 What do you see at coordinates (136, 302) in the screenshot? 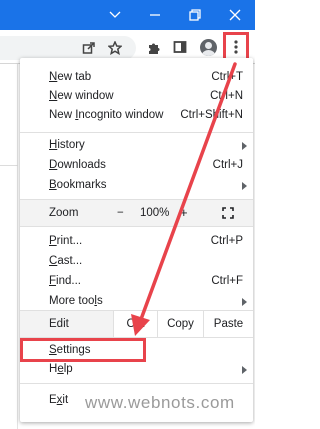
I see `menu-item-more-tools: More tools` at bounding box center [136, 302].